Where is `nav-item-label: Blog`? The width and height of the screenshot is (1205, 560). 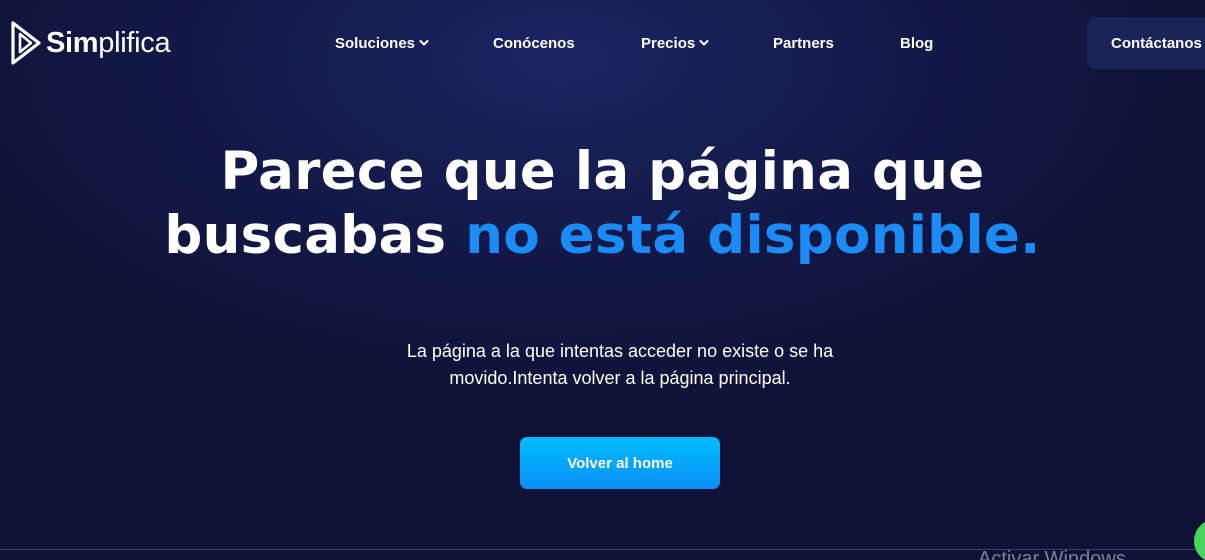
nav-item-label: Blog is located at coordinates (917, 43).